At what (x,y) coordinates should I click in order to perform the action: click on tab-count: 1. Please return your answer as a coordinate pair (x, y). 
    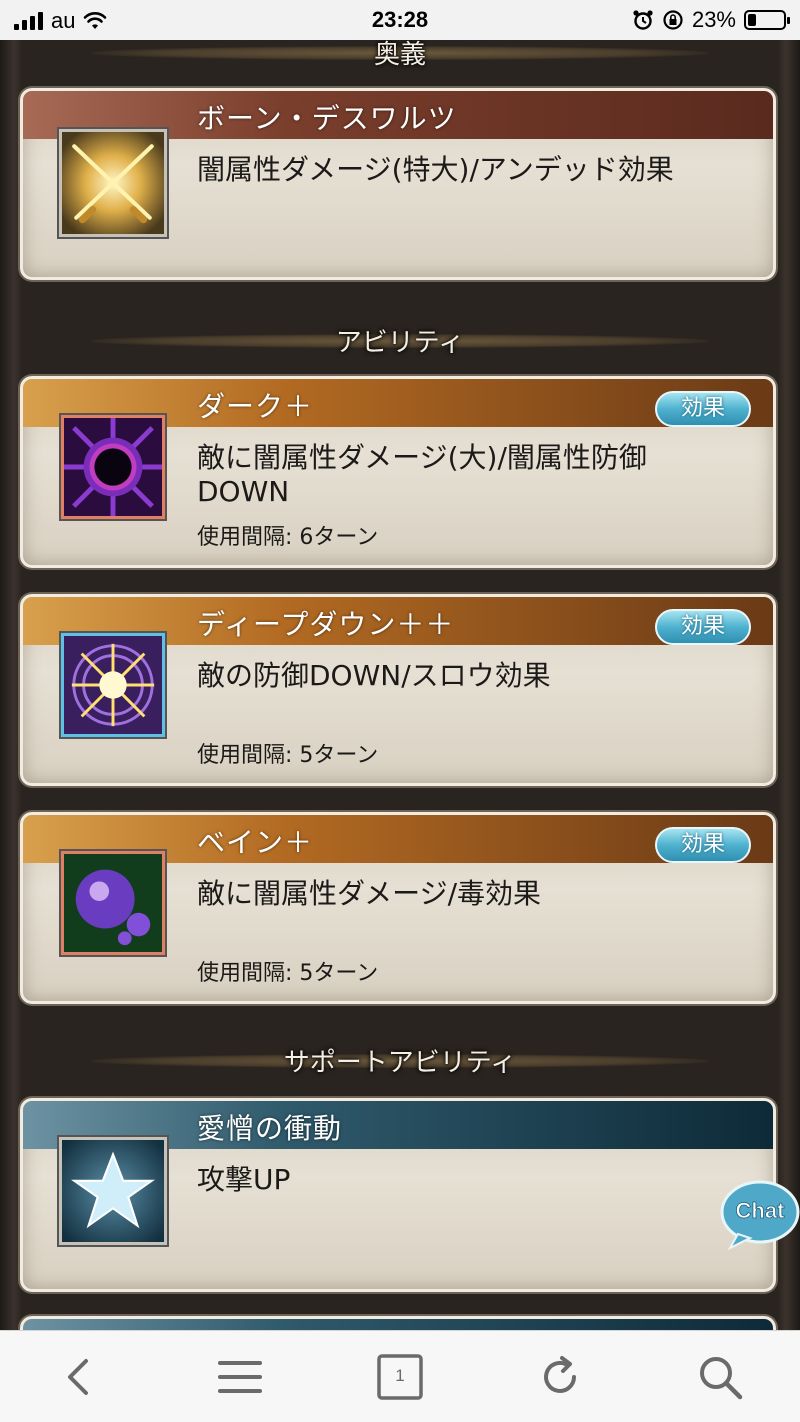
    Looking at the image, I should click on (400, 1375).